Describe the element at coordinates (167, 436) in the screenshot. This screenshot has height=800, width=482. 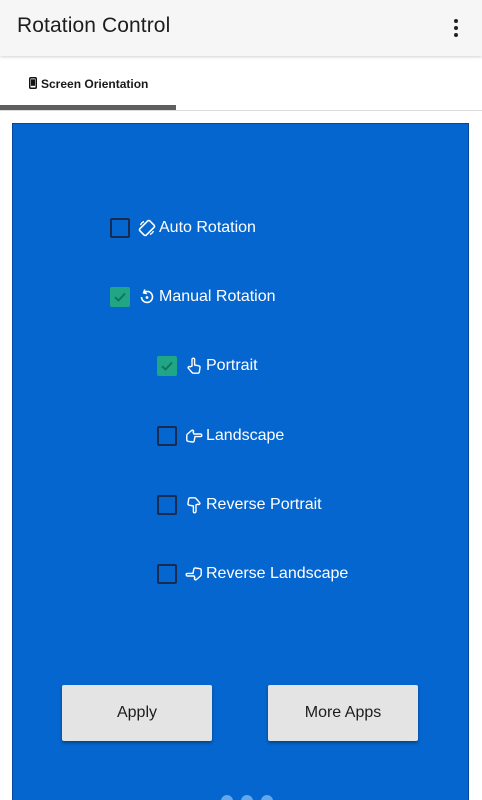
I see `landscape-checkbox` at that location.